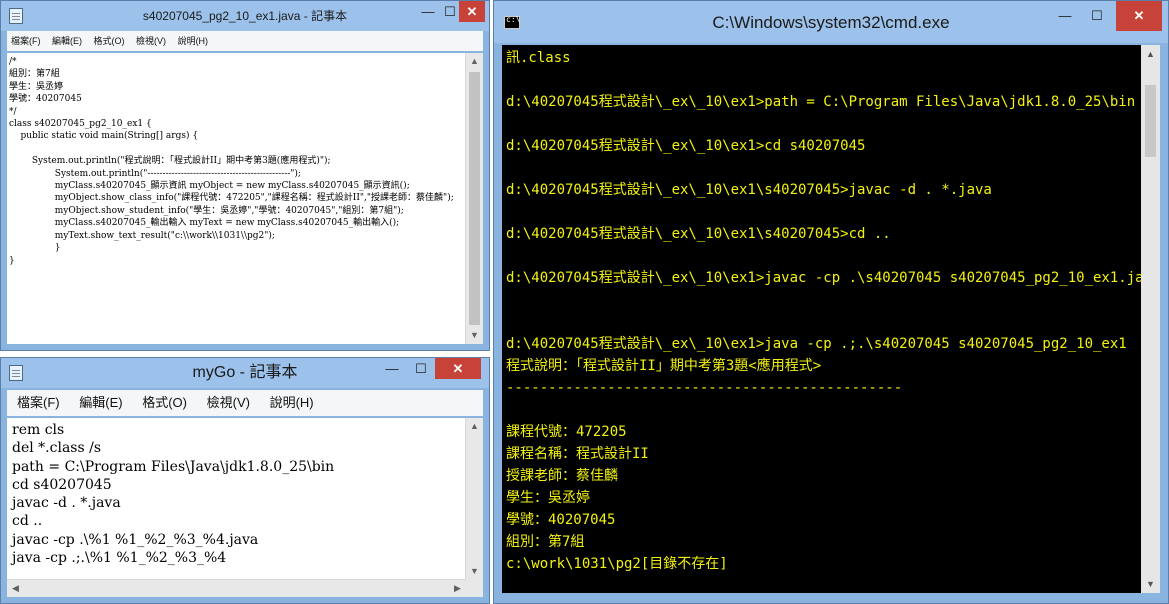  Describe the element at coordinates (831, 22) in the screenshot. I see `title-bar: C:\Windows\system32\cmd.exe — ☐ ✕` at that location.